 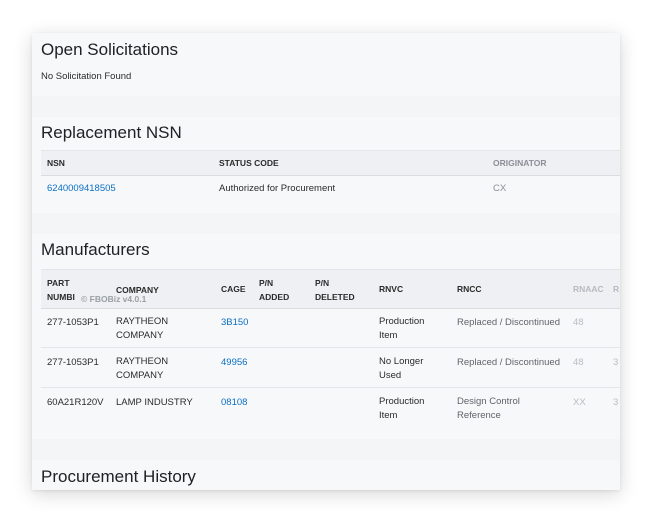 What do you see at coordinates (154, 402) in the screenshot?
I see `company-value: LAMP INDUSTRY` at bounding box center [154, 402].